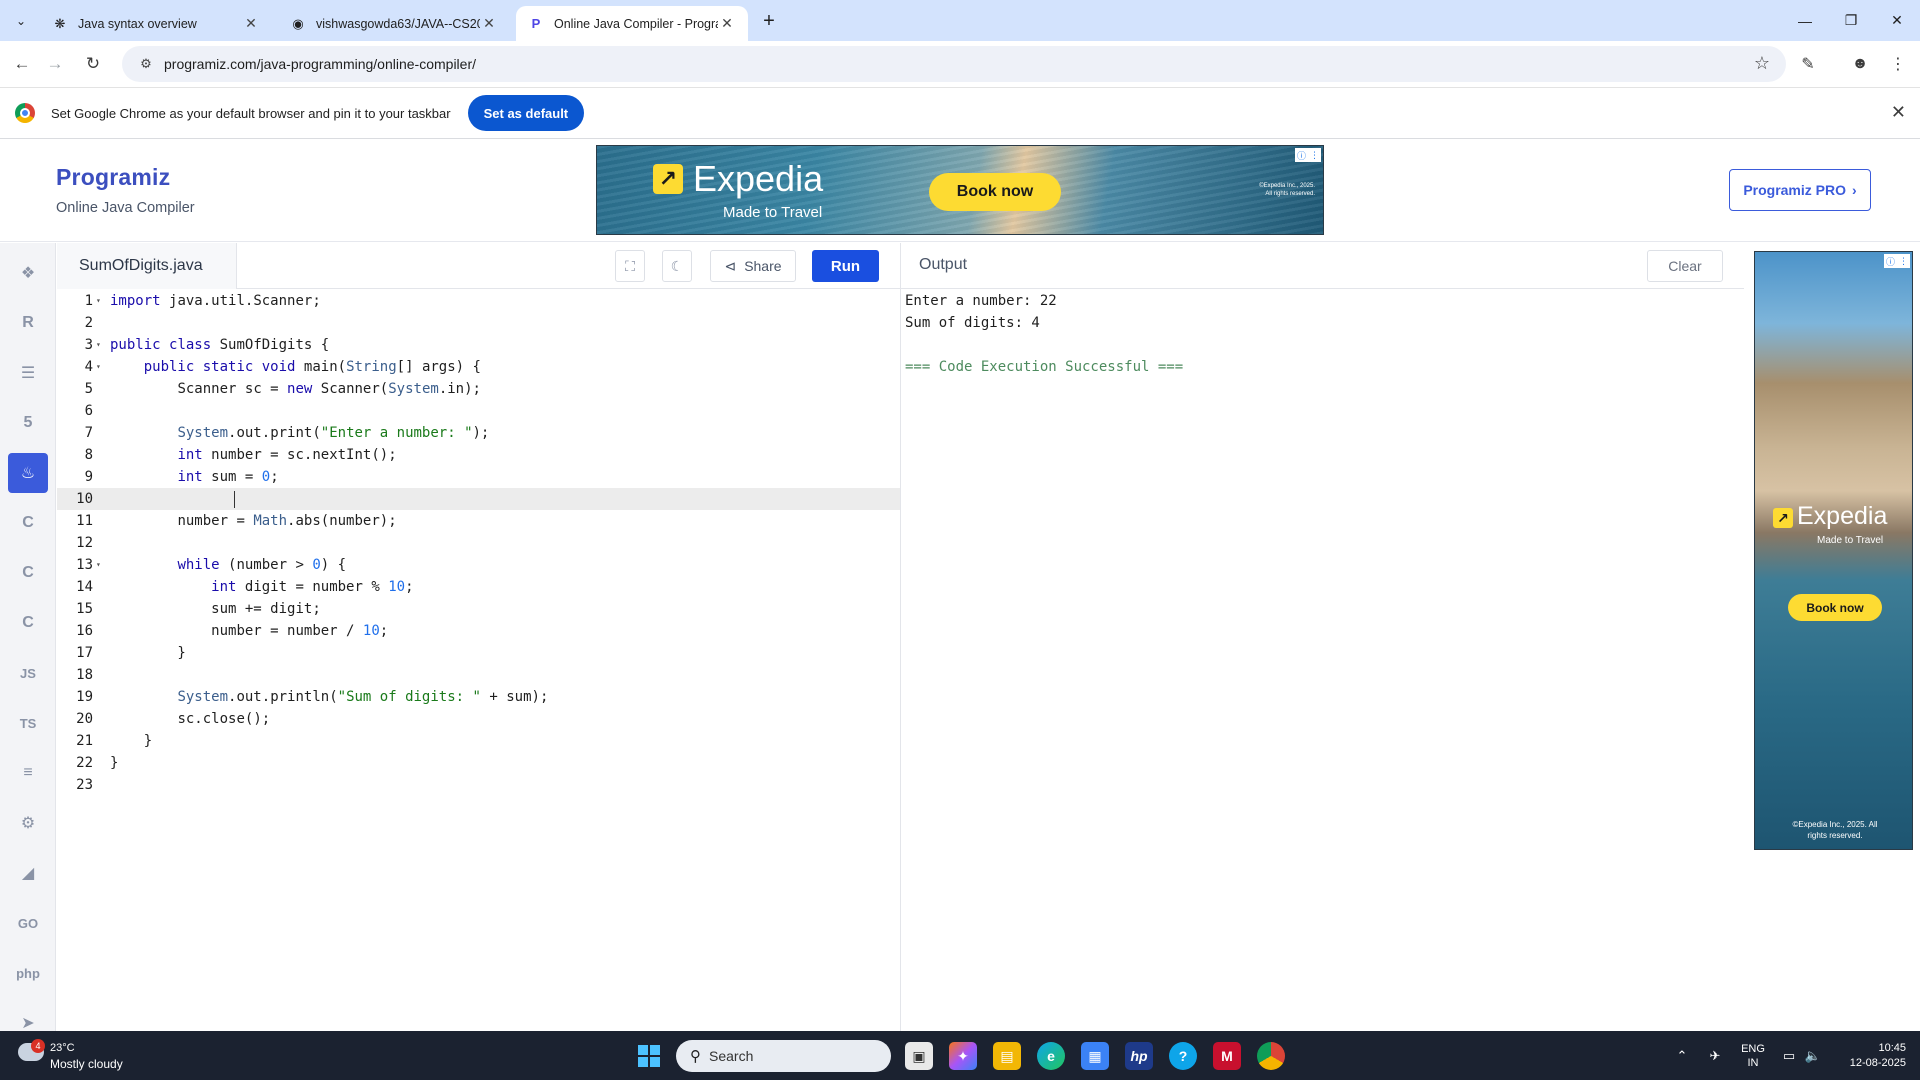  Describe the element at coordinates (28, 323) in the screenshot. I see `r-icon: R` at that location.